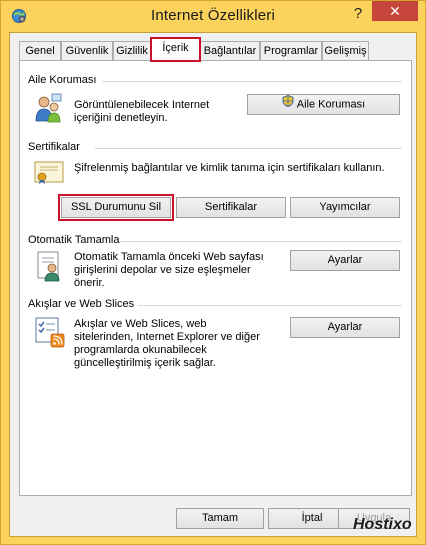 This screenshot has height=545, width=426. What do you see at coordinates (169, 257) in the screenshot?
I see `autocomplete-description-line-1: Otomatik Tamamla önceki Web sayfası` at bounding box center [169, 257].